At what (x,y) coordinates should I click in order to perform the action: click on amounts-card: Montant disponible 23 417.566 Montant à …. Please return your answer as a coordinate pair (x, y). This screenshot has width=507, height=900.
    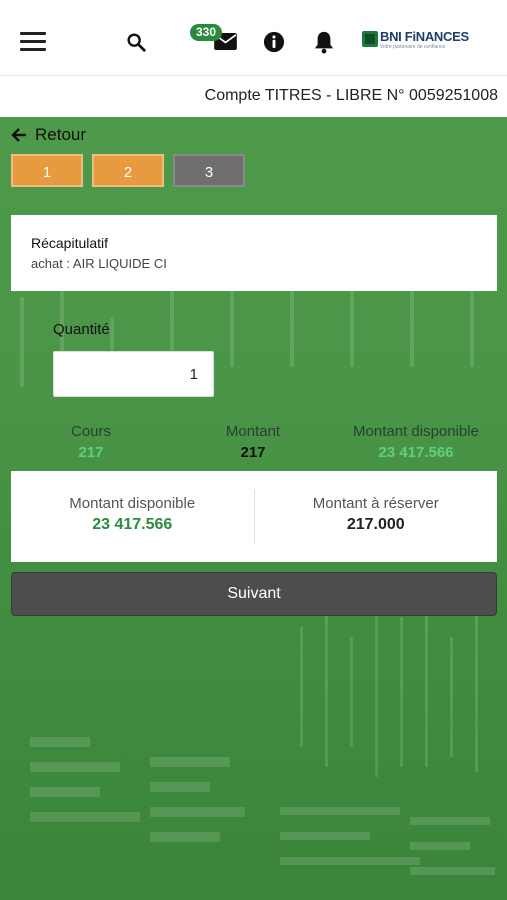
    Looking at the image, I should click on (254, 516).